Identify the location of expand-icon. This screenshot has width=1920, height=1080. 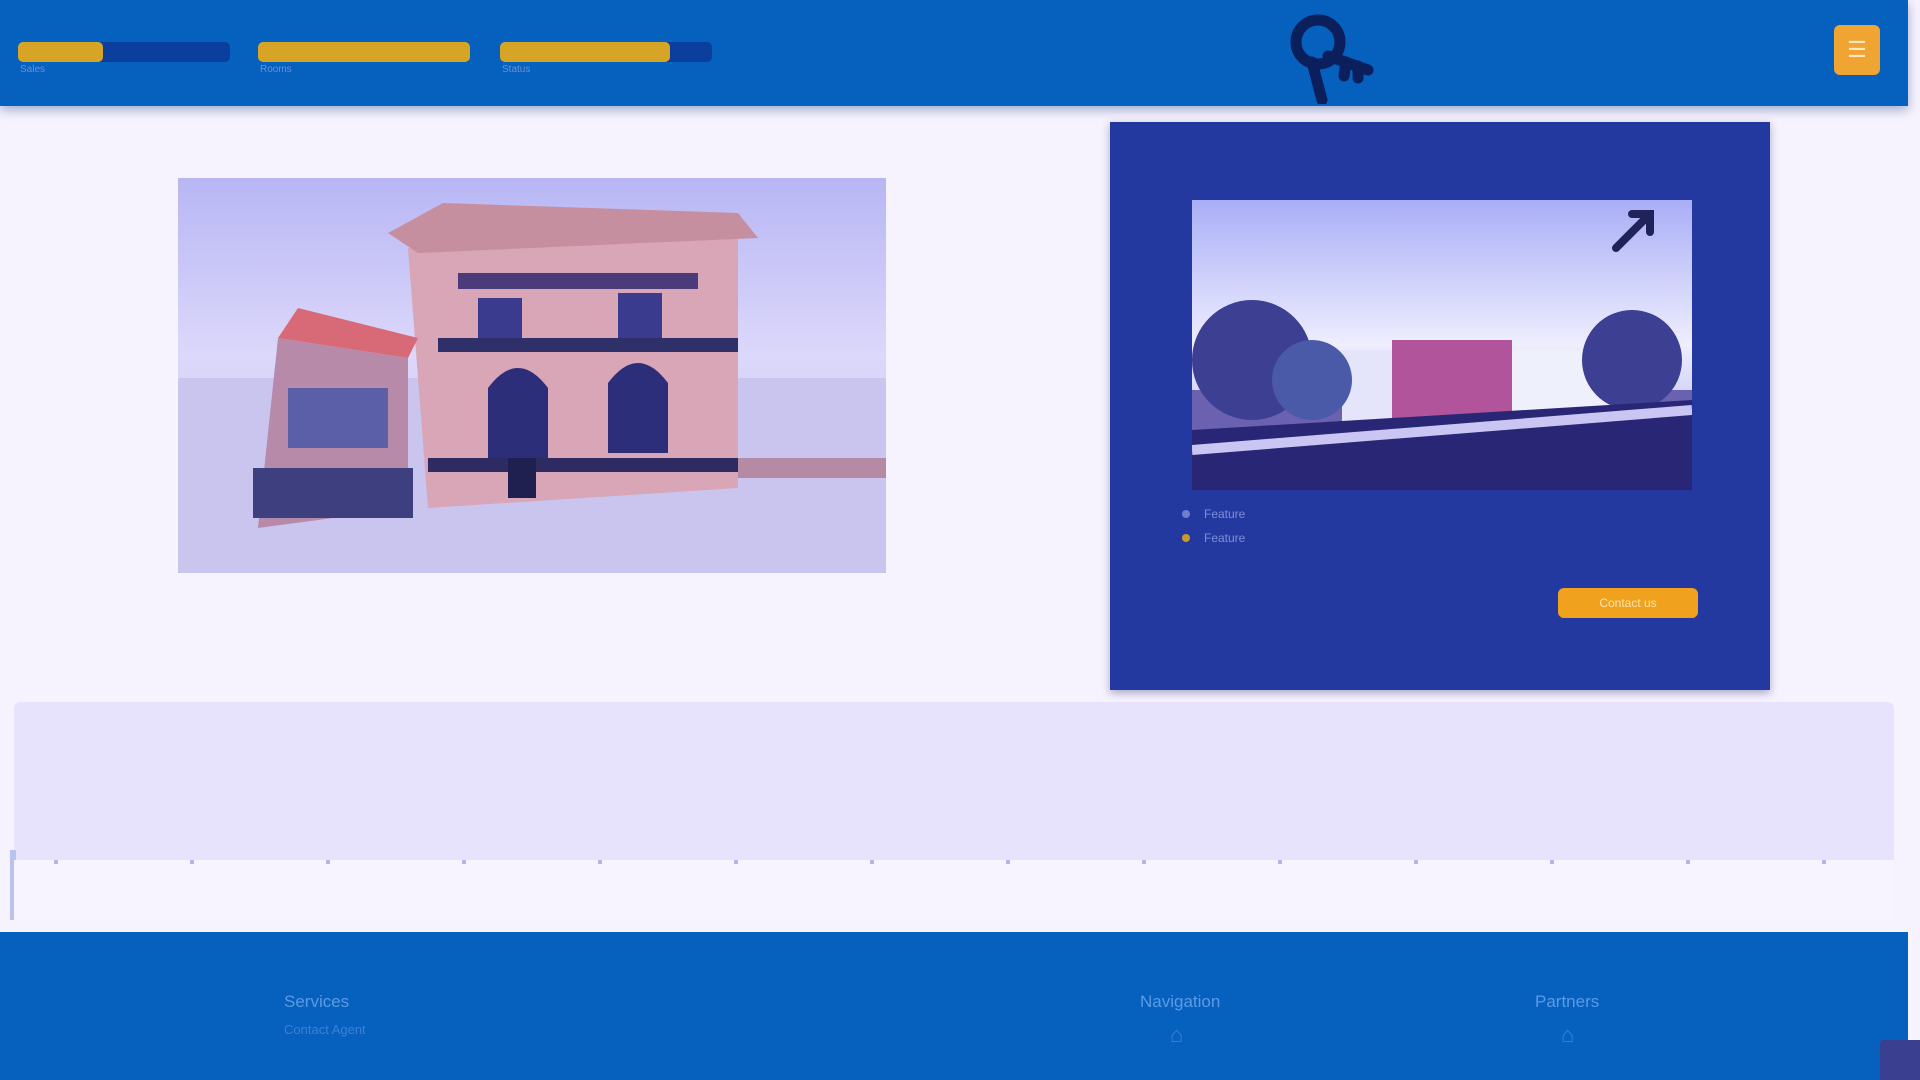
(1633, 231).